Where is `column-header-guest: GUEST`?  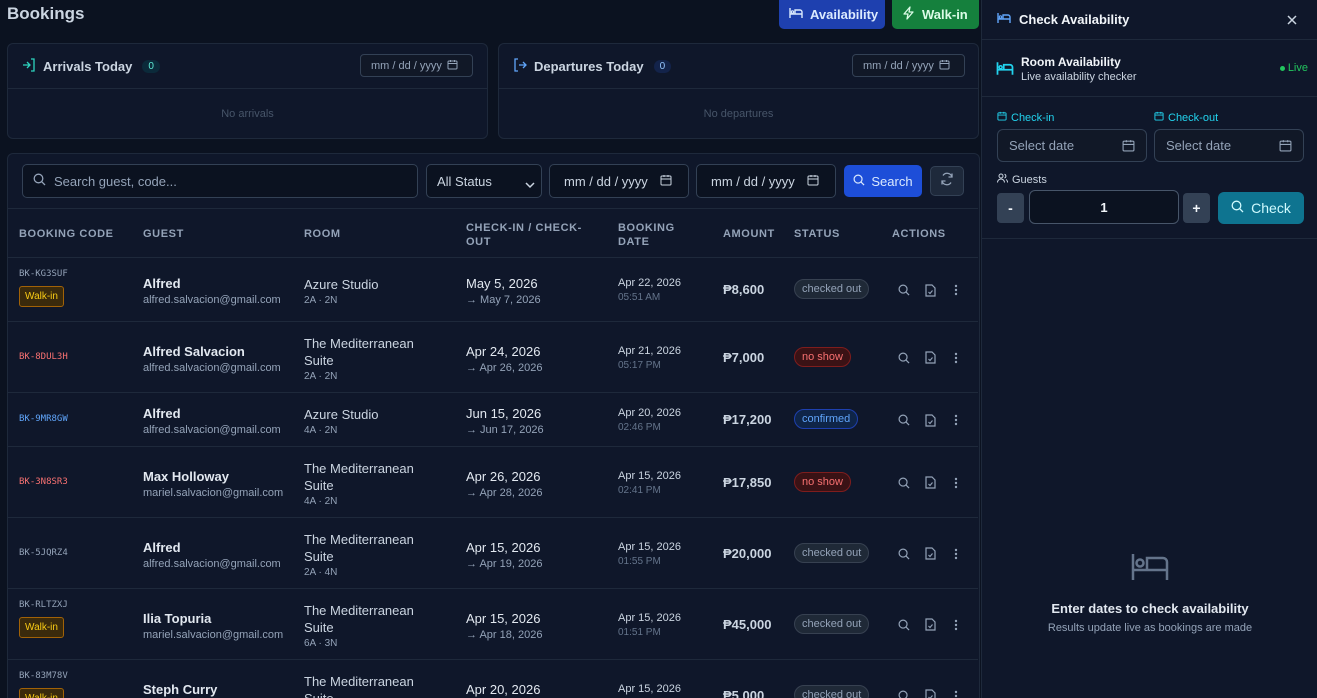 column-header-guest: GUEST is located at coordinates (163, 234).